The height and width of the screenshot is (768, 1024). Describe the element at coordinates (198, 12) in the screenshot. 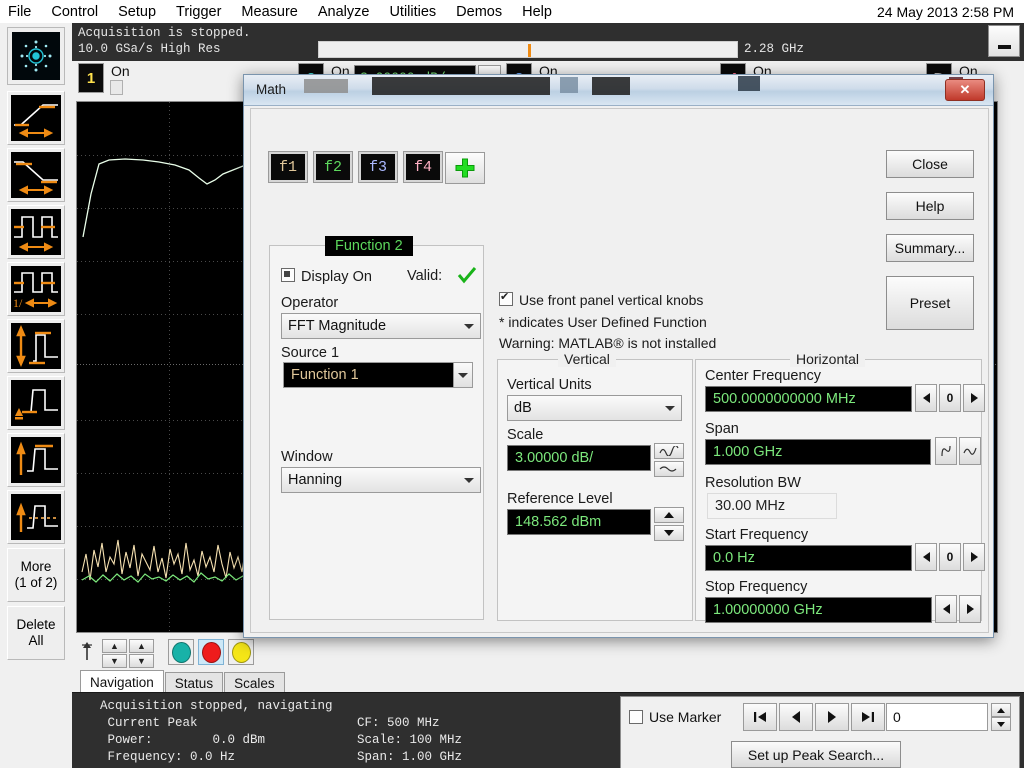

I see `menu-trigger: Trigger` at that location.